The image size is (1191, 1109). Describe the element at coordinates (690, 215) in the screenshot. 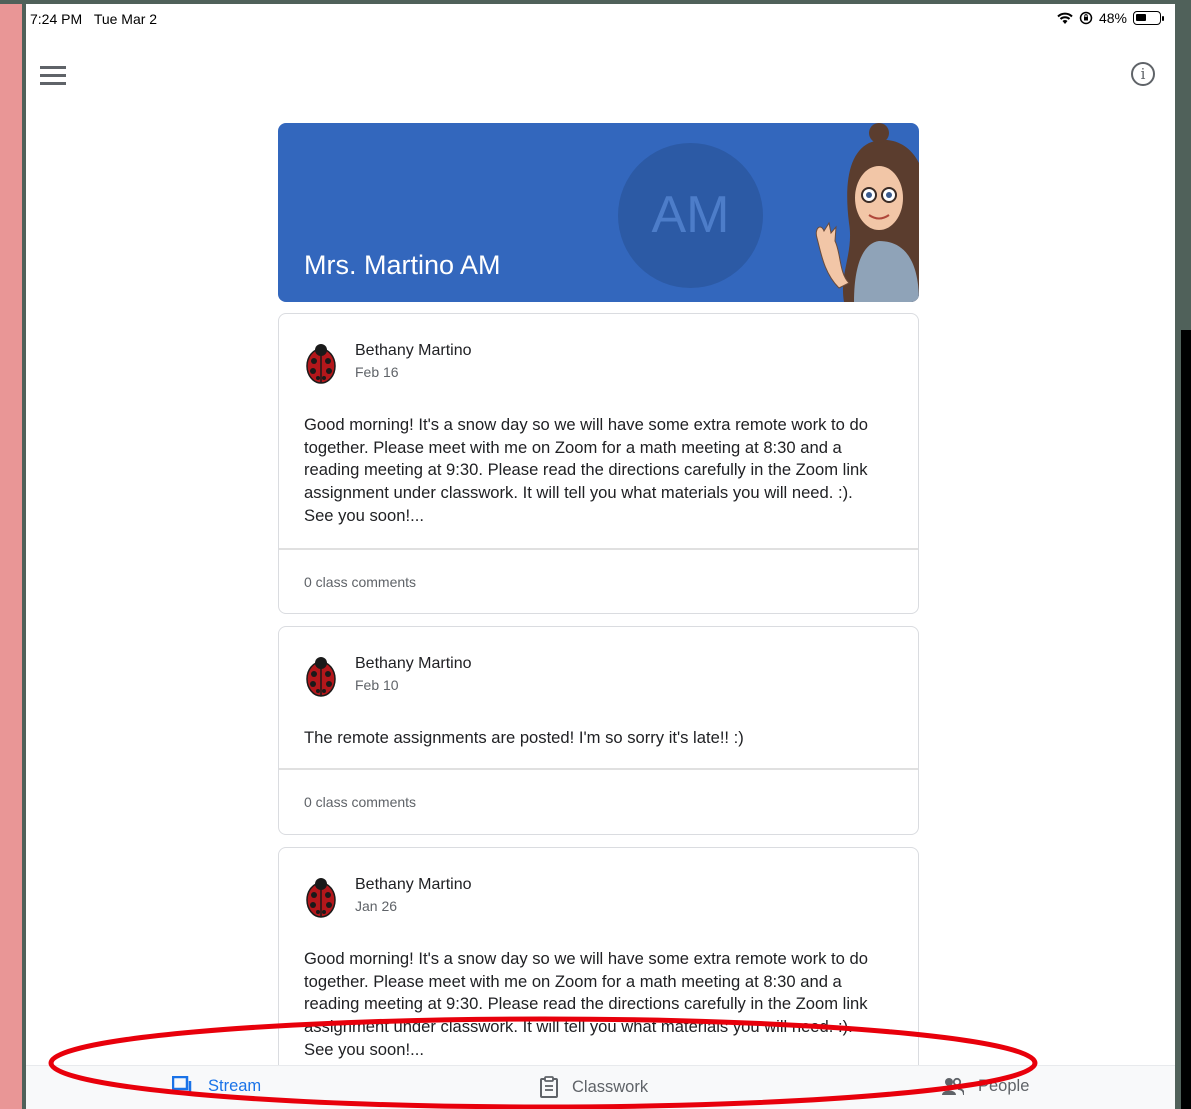

I see `class-initials: AM` at that location.